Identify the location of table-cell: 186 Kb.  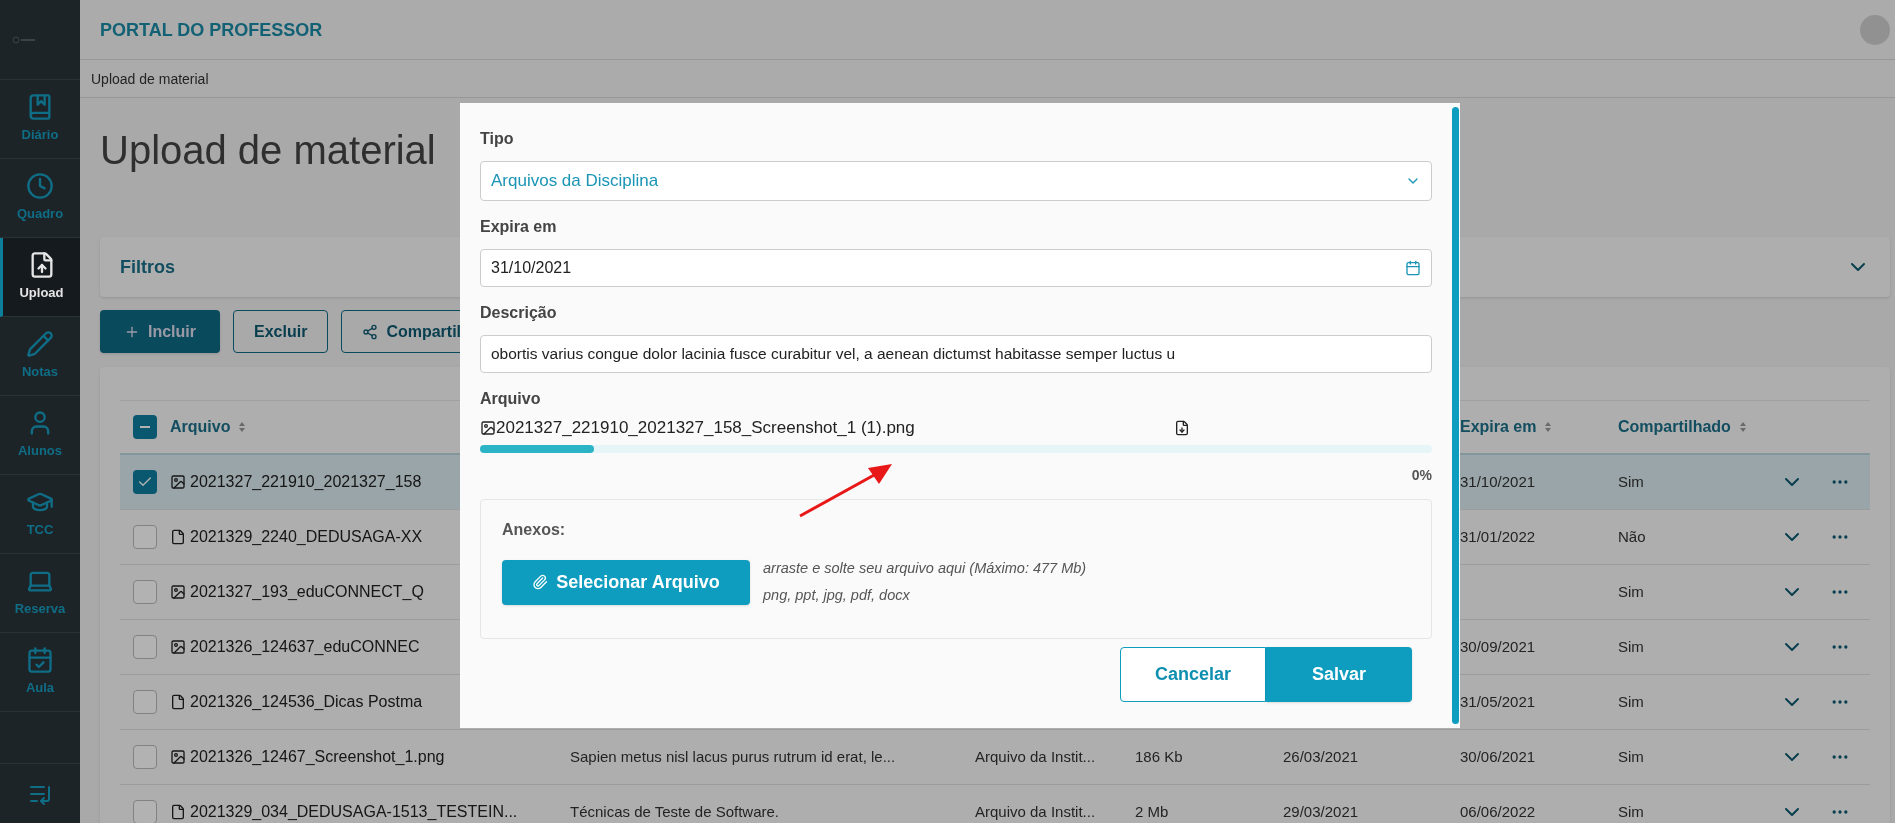
(1159, 756).